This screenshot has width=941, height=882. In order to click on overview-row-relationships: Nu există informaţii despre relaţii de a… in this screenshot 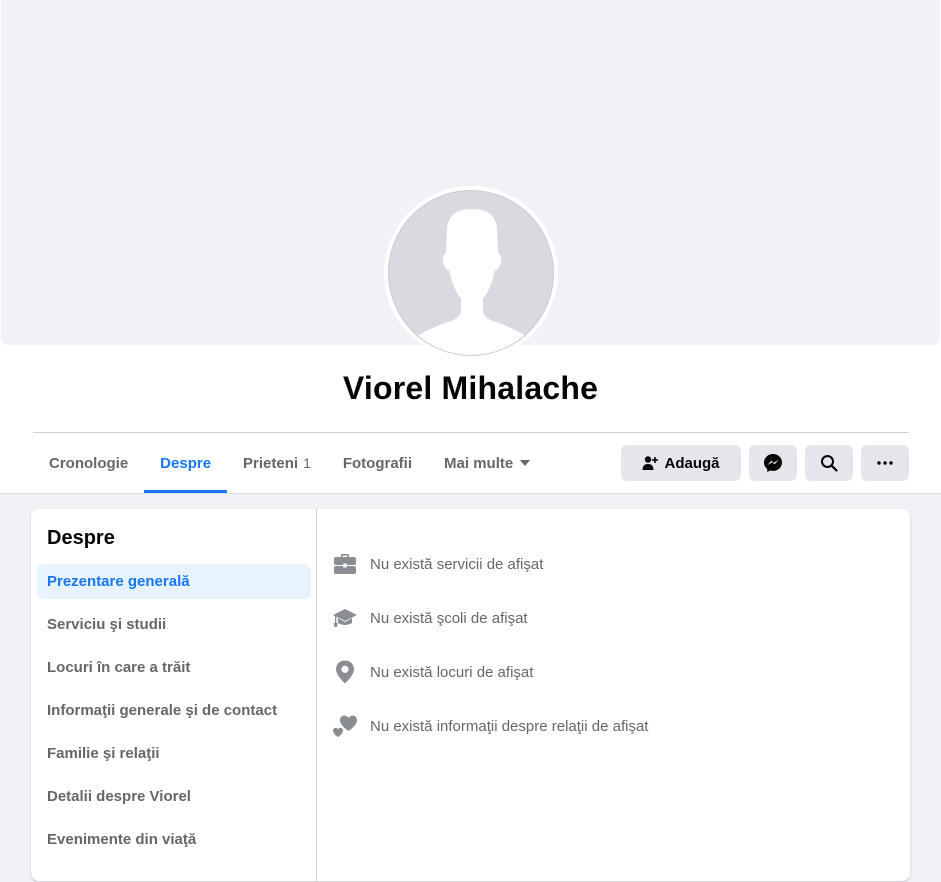, I will do `click(490, 726)`.